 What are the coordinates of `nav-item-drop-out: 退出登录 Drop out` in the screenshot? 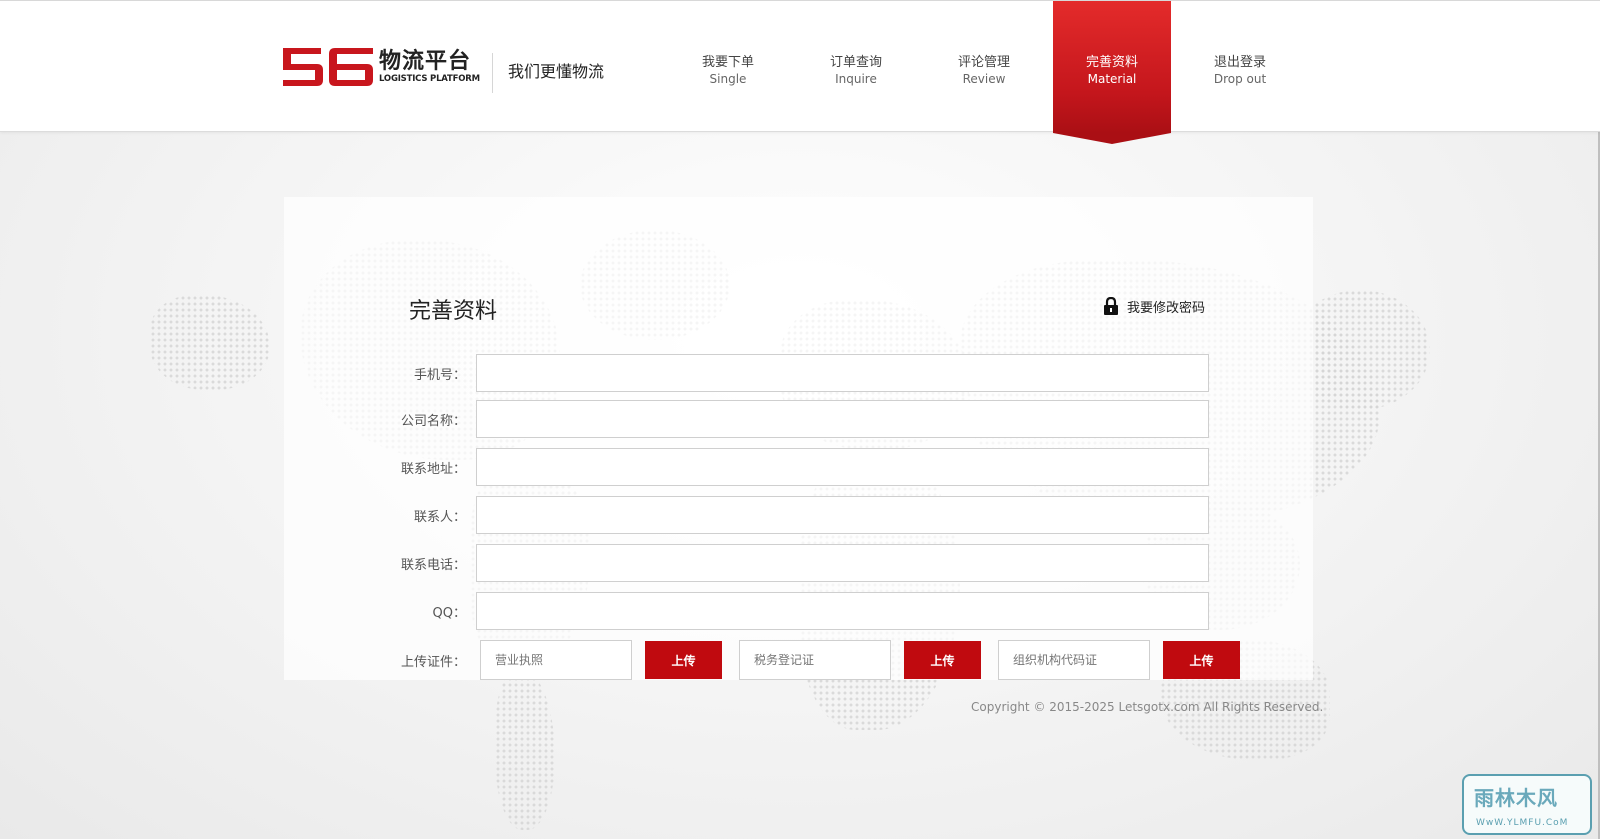 It's located at (1240, 67).